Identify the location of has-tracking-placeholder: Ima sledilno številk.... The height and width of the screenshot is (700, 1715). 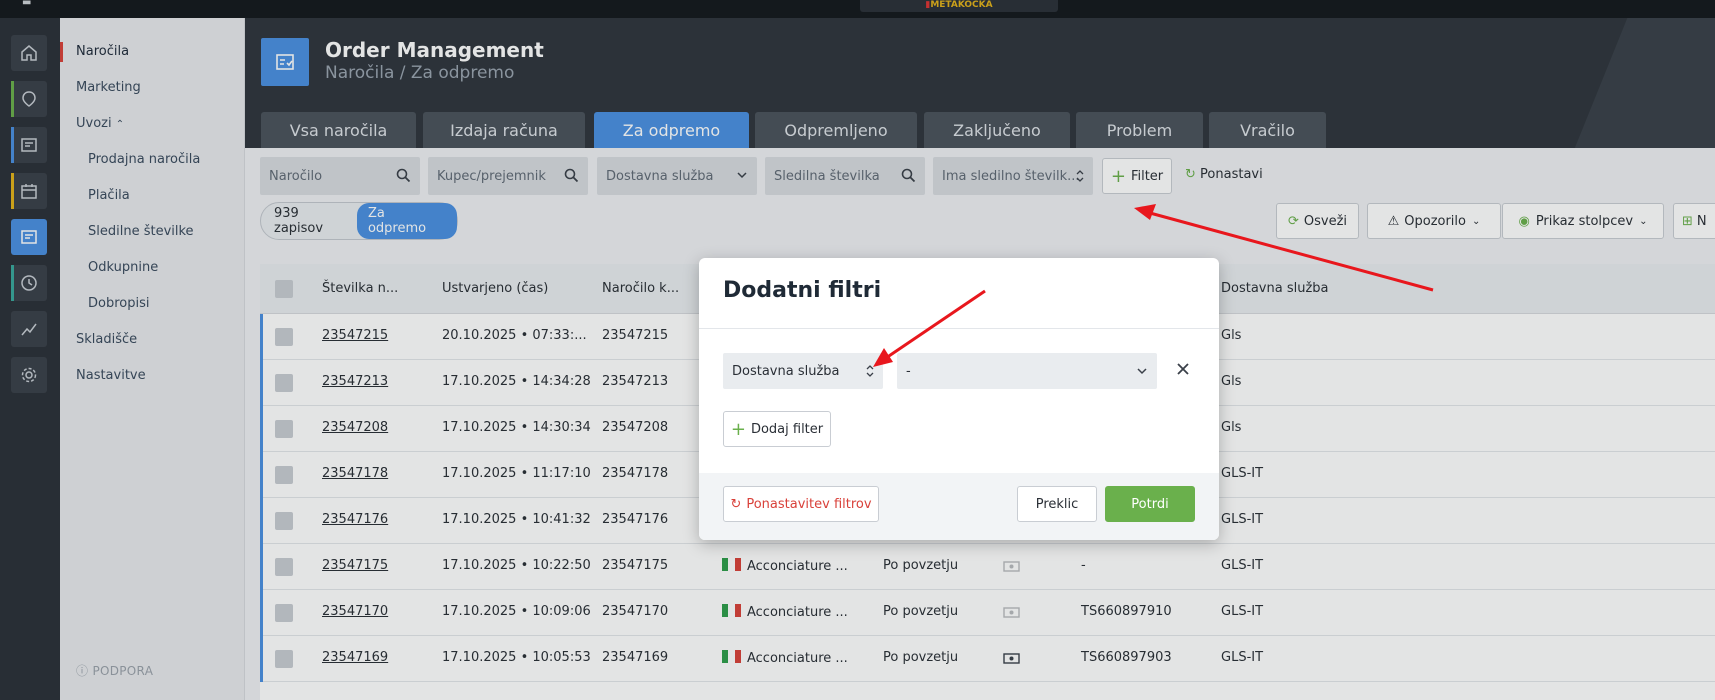
(1011, 176).